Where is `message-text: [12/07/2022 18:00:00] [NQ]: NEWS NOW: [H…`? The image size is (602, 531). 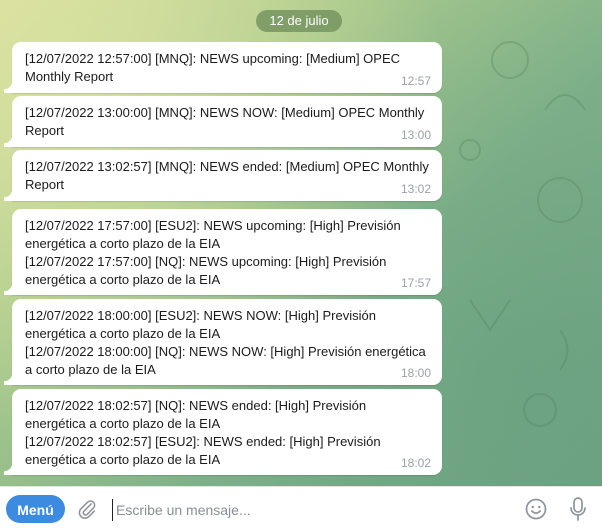 message-text: [12/07/2022 18:00:00] [NQ]: NEWS NOW: [H… is located at coordinates (225, 360).